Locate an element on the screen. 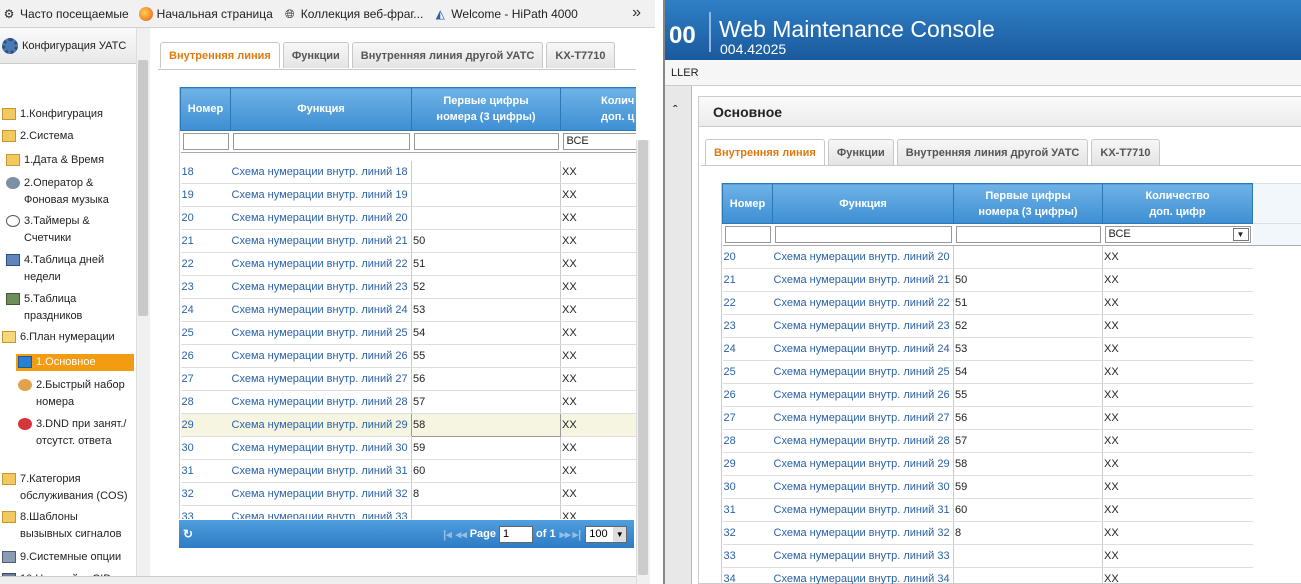 The height and width of the screenshot is (584, 1301). row-first-digits-cell: 58 is located at coordinates (486, 425).